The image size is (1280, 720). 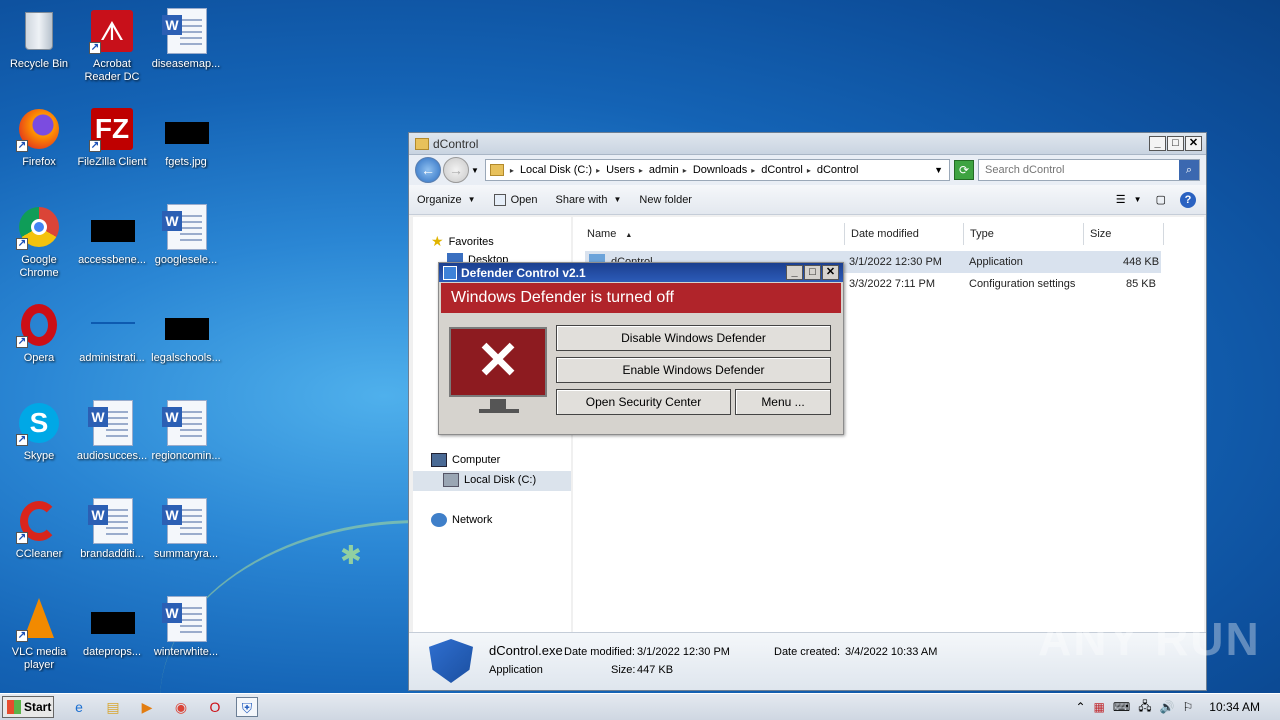 What do you see at coordinates (461, 520) in the screenshot?
I see `nav-item-network: Network` at bounding box center [461, 520].